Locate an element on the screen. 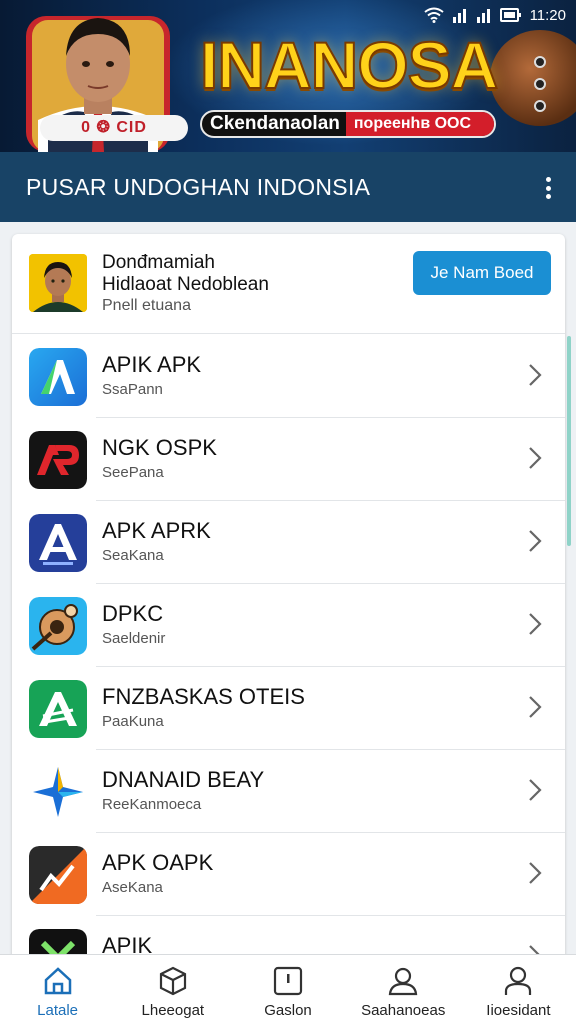 The width and height of the screenshot is (576, 1024). page-title: PUSAR UNDOGHAN INDONSIA is located at coordinates (198, 186).